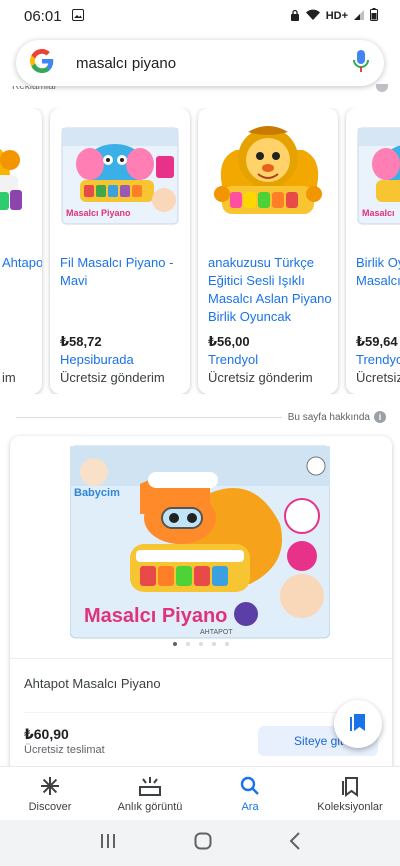  I want to click on network-type: HD+, so click(336, 16).